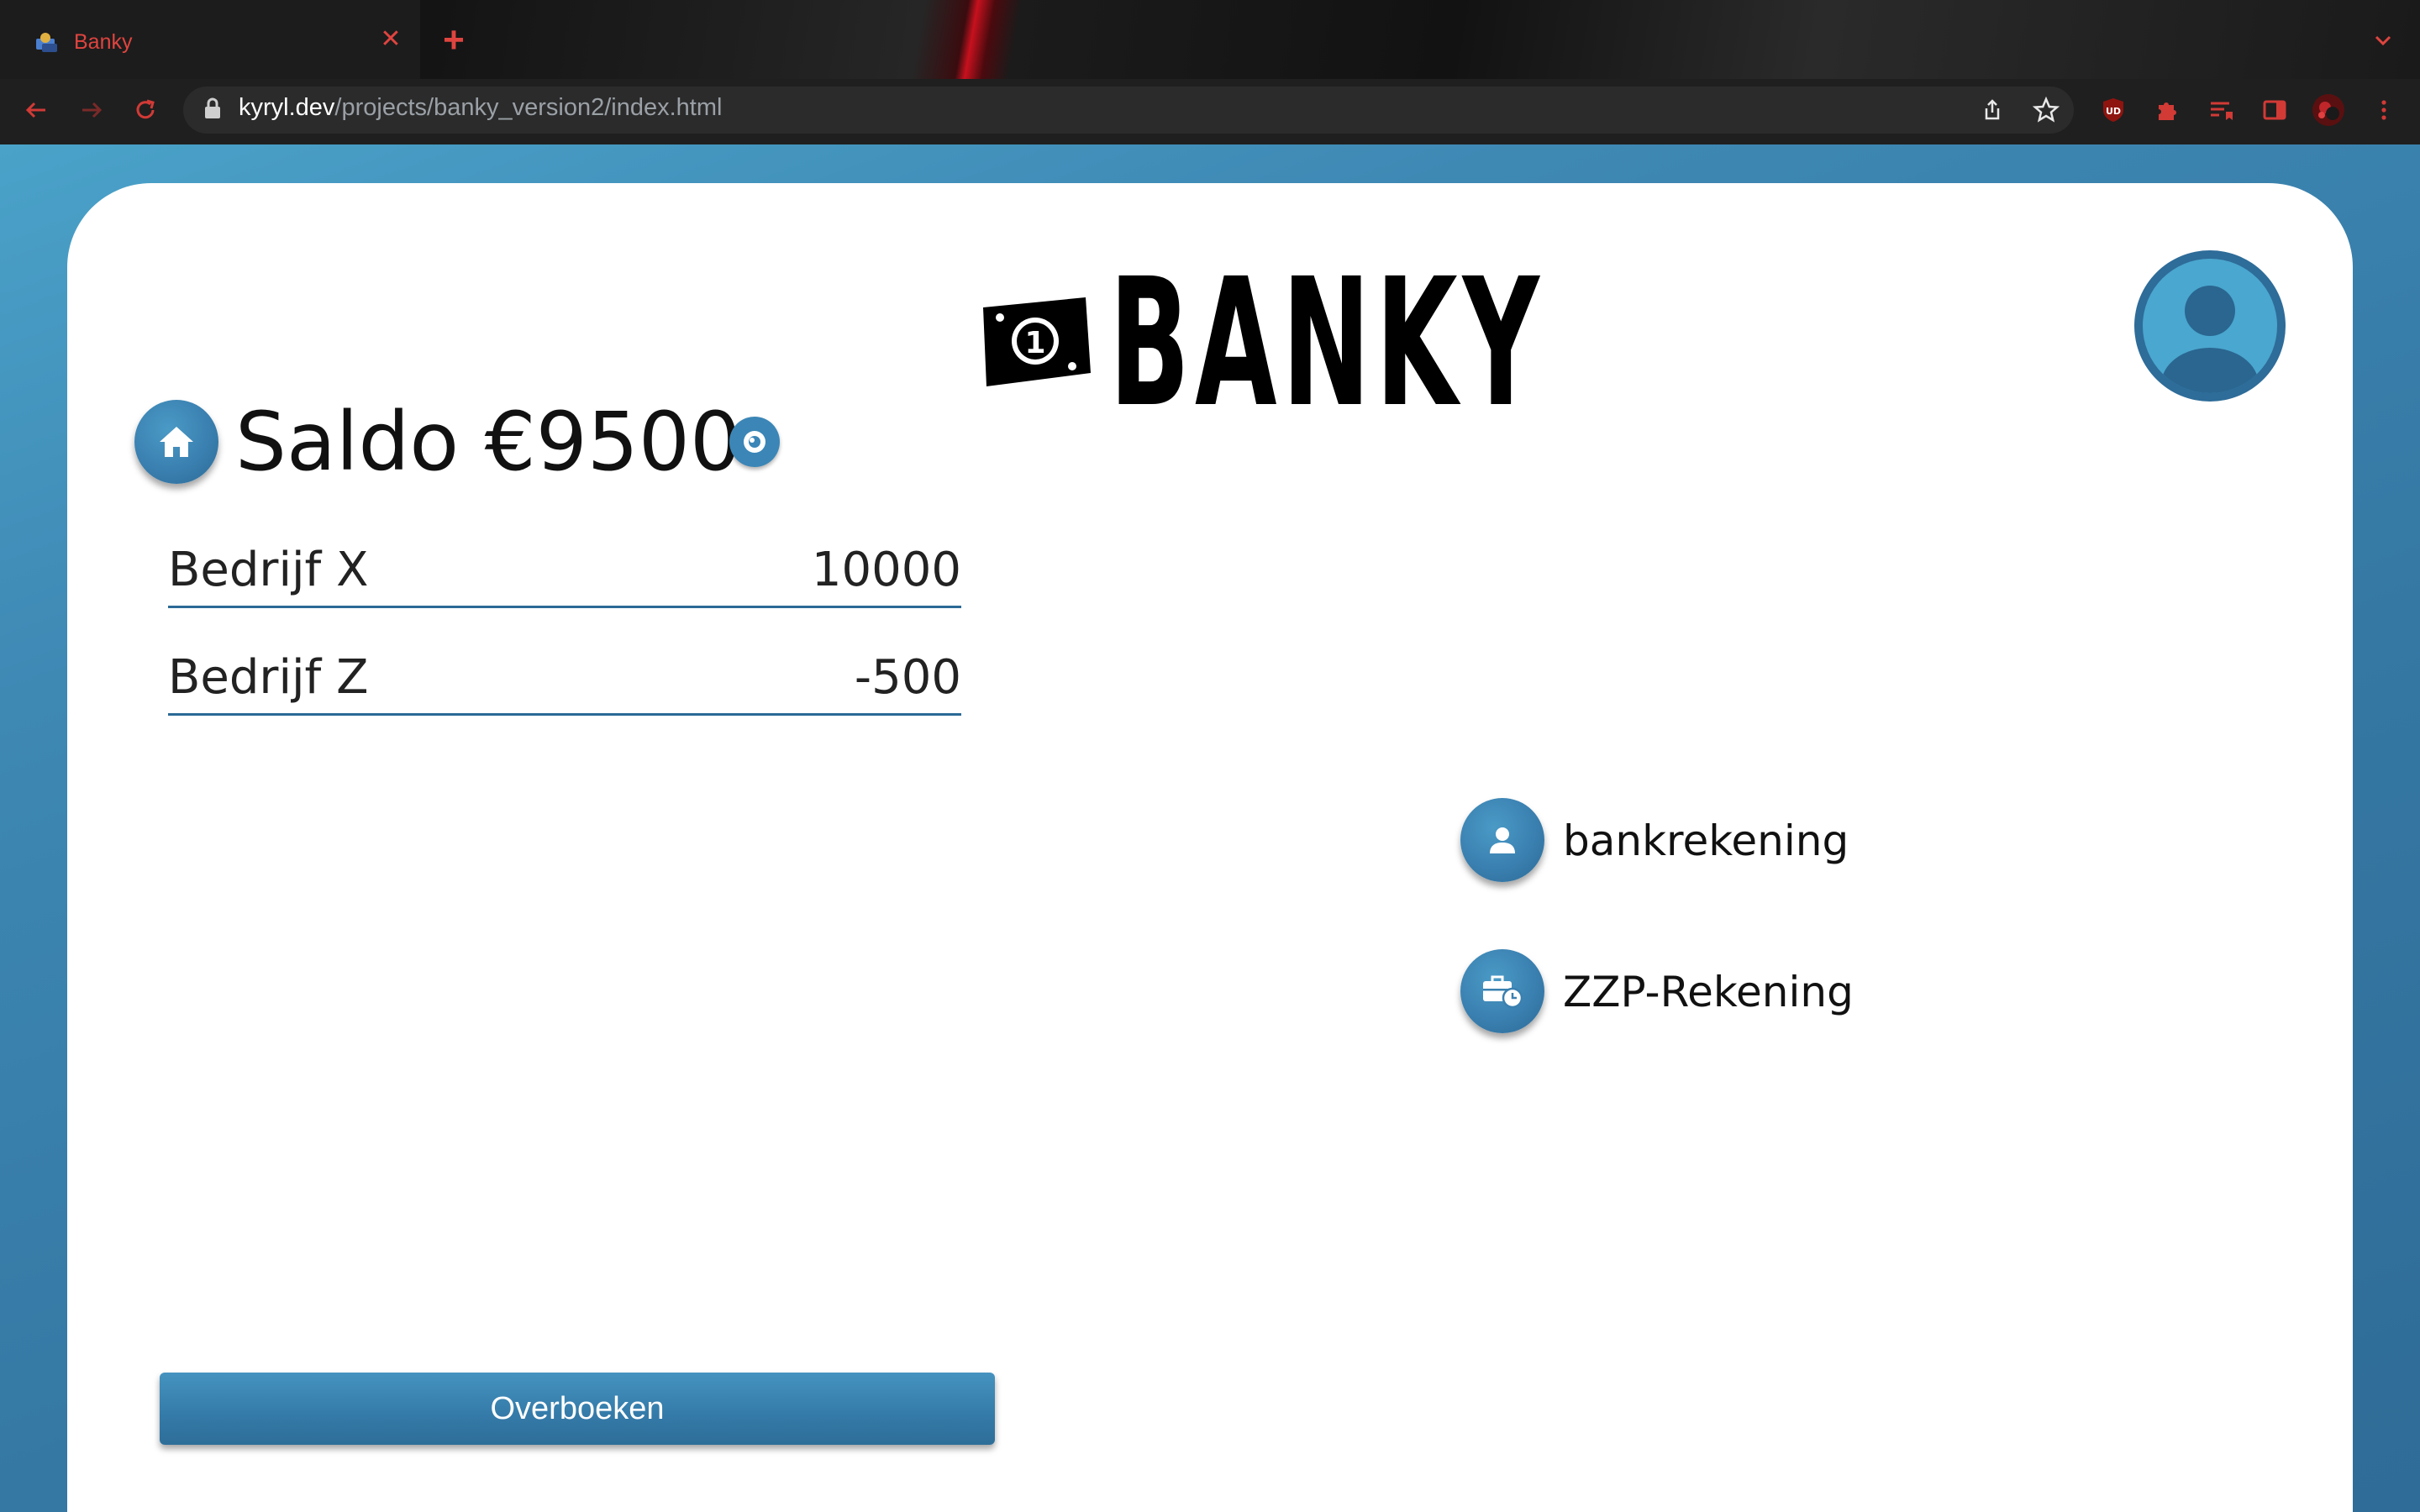 The width and height of the screenshot is (2420, 1512). What do you see at coordinates (1210, 39) in the screenshot?
I see `browser-tab-strip: Banky ✕ +` at bounding box center [1210, 39].